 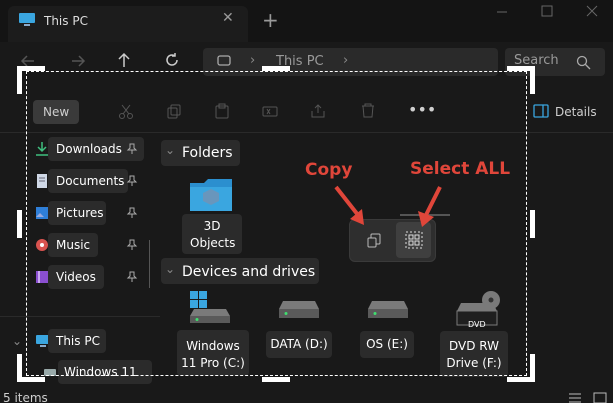 What do you see at coordinates (25, 397) in the screenshot?
I see `status-item-count: 5 items` at bounding box center [25, 397].